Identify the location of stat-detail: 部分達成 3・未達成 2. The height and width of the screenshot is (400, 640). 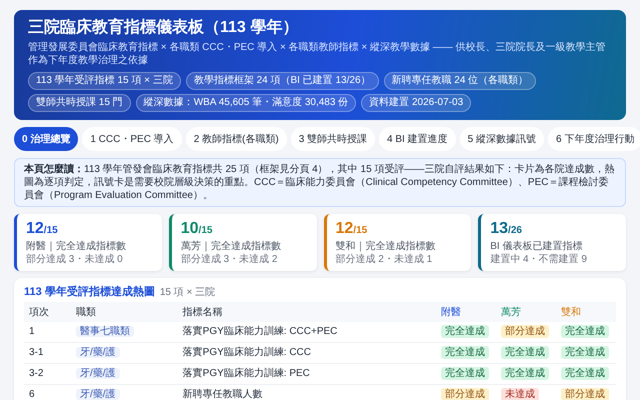
(229, 259).